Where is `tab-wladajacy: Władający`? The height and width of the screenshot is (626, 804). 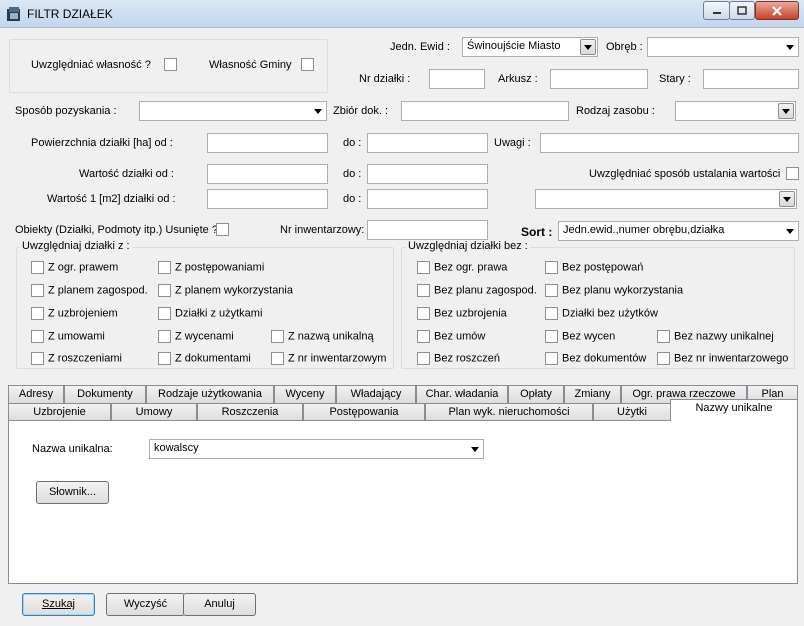 tab-wladajacy: Władający is located at coordinates (376, 394).